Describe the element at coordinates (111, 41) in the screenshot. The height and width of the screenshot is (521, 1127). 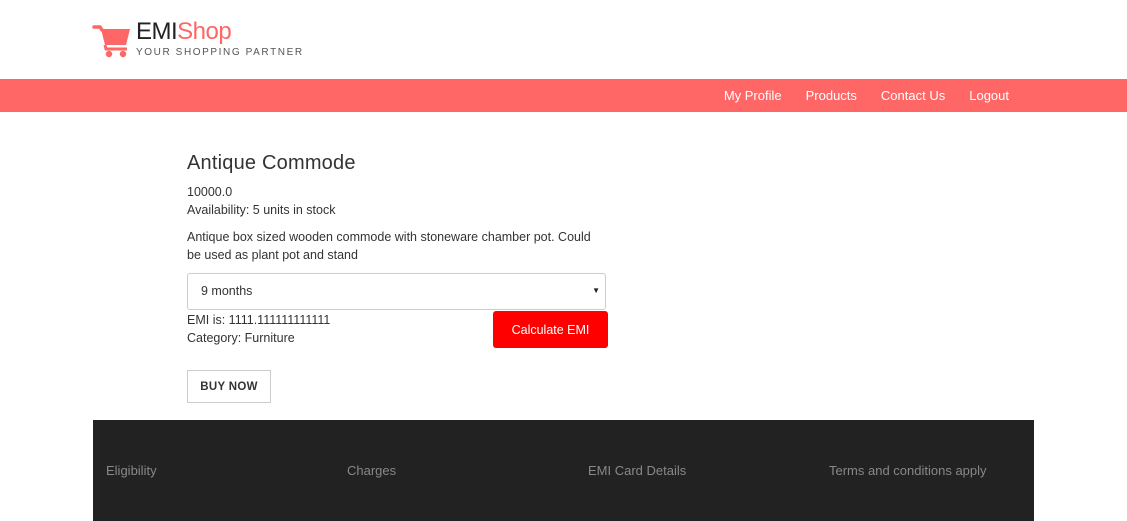
I see `shopping-cart-icon` at that location.